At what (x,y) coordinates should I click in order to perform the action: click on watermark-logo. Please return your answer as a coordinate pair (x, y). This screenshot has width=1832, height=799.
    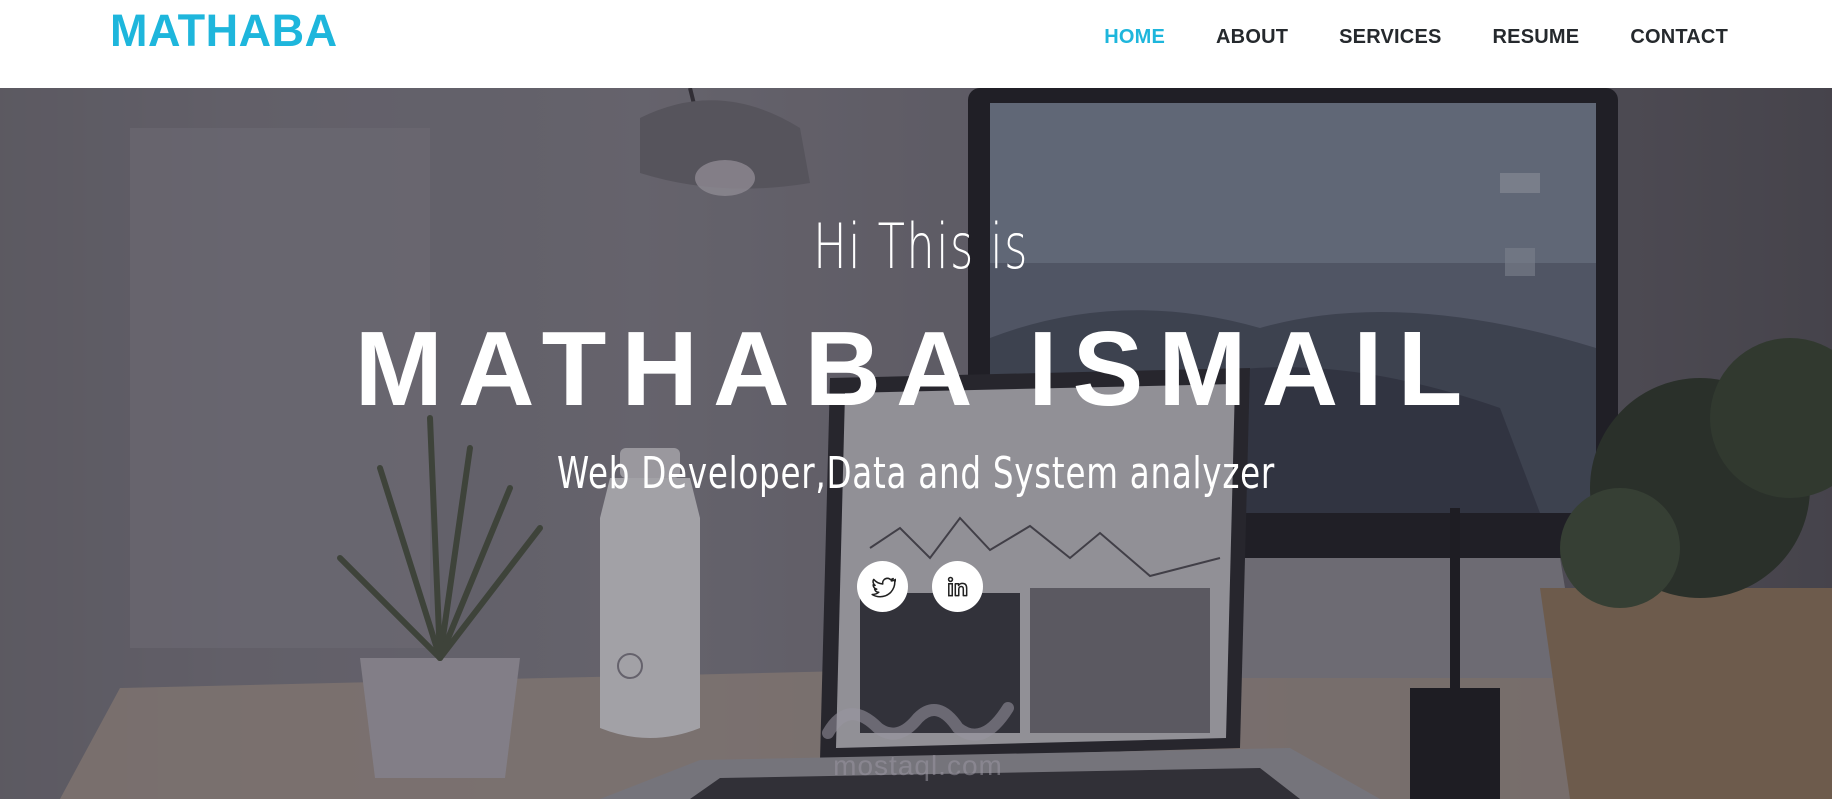
    Looking at the image, I should click on (918, 721).